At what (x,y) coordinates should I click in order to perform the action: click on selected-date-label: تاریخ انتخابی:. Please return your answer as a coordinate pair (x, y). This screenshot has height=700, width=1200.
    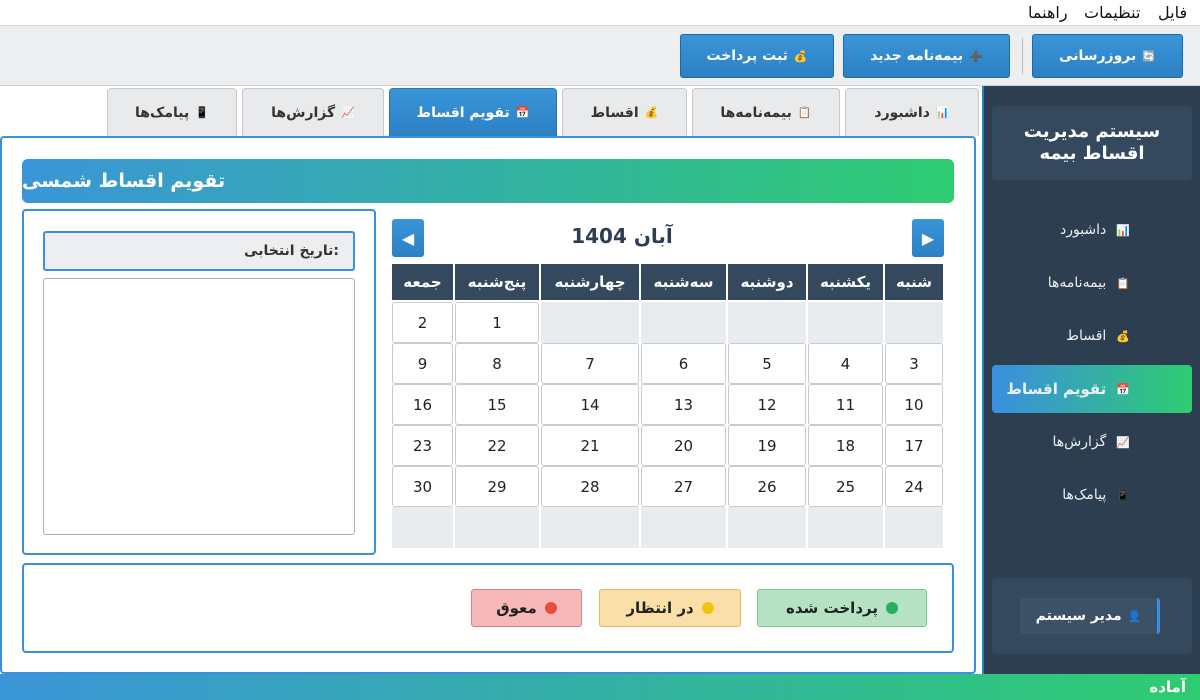
    Looking at the image, I should click on (199, 251).